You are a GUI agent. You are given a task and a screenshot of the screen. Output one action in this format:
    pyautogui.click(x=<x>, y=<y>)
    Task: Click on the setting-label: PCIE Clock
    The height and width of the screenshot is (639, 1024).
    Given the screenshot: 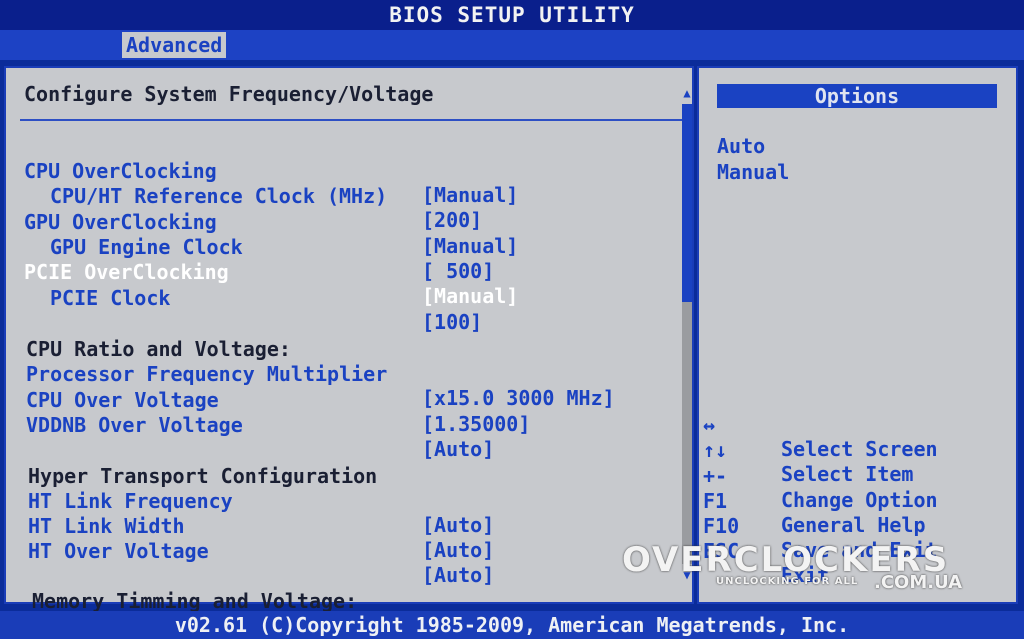 What is the action you would take?
    pyautogui.click(x=110, y=298)
    